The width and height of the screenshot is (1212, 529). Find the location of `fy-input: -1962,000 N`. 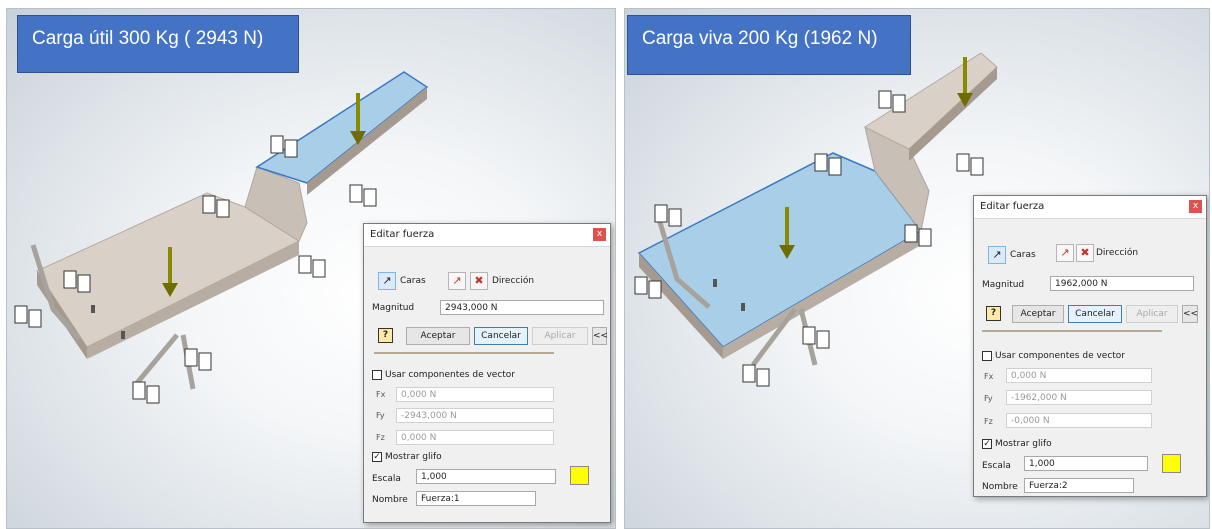

fy-input: -1962,000 N is located at coordinates (1079, 397).